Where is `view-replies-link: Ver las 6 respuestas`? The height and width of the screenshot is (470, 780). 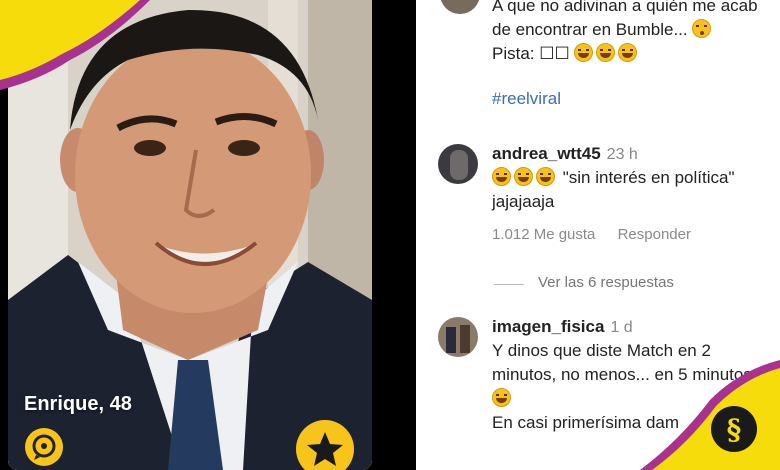
view-replies-link: Ver las 6 respuestas is located at coordinates (606, 282).